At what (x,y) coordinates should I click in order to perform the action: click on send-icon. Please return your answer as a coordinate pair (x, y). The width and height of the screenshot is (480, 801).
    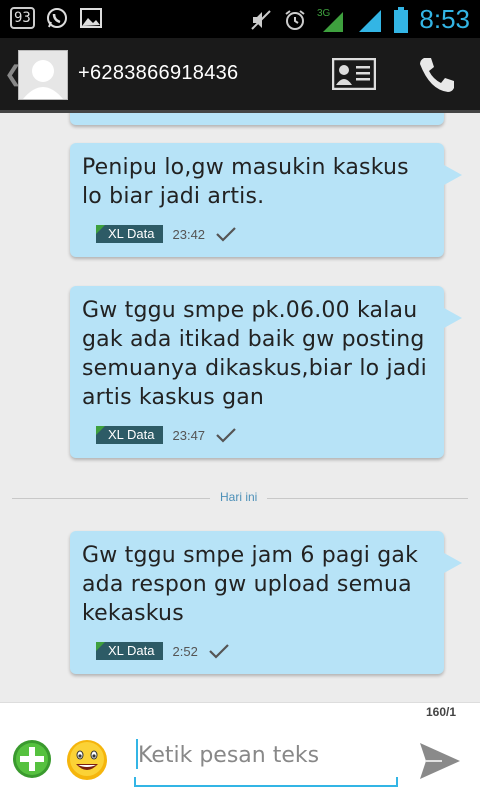
    Looking at the image, I should click on (440, 761).